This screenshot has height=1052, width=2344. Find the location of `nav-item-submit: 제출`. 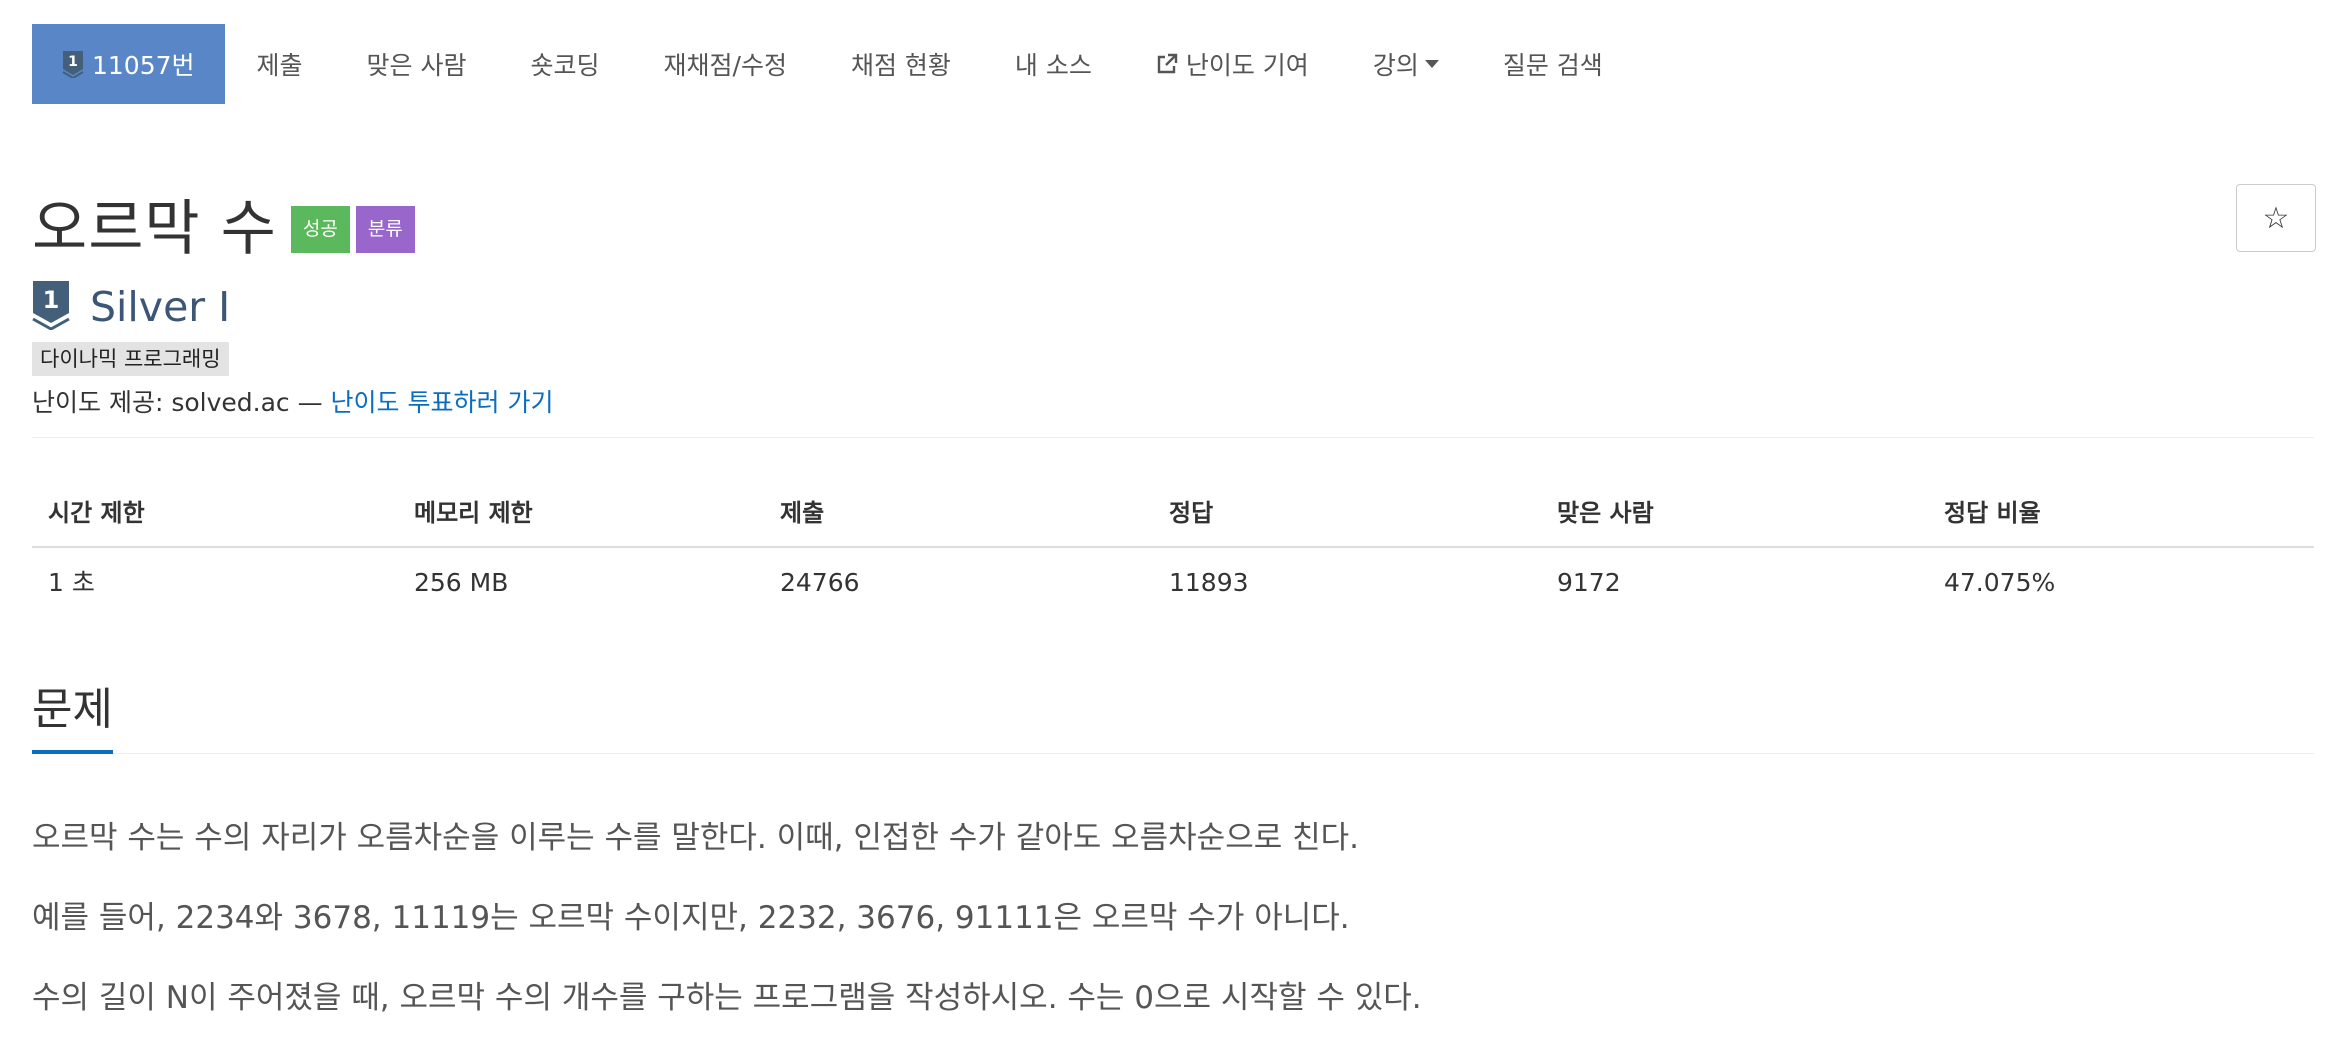

nav-item-submit: 제출 is located at coordinates (280, 64).